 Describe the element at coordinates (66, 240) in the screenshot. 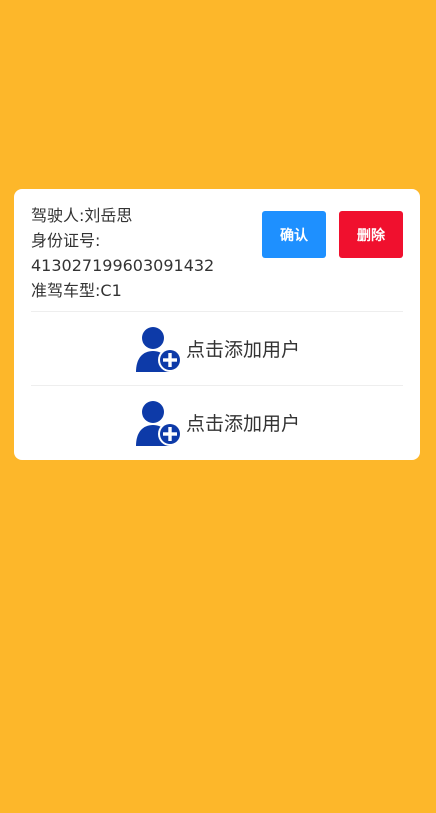

I see `id-number-label: 身份证号:` at that location.